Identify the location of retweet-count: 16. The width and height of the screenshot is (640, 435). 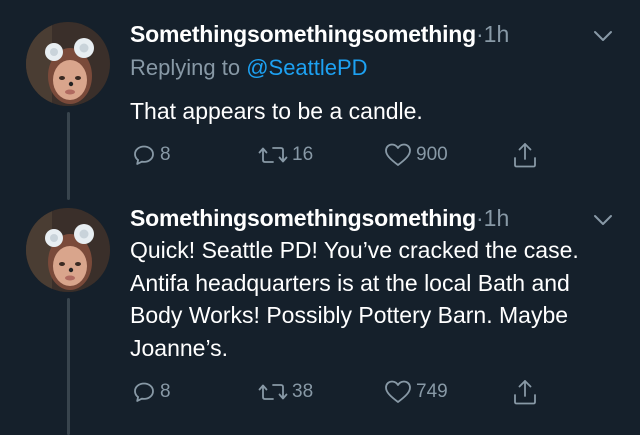
(303, 154).